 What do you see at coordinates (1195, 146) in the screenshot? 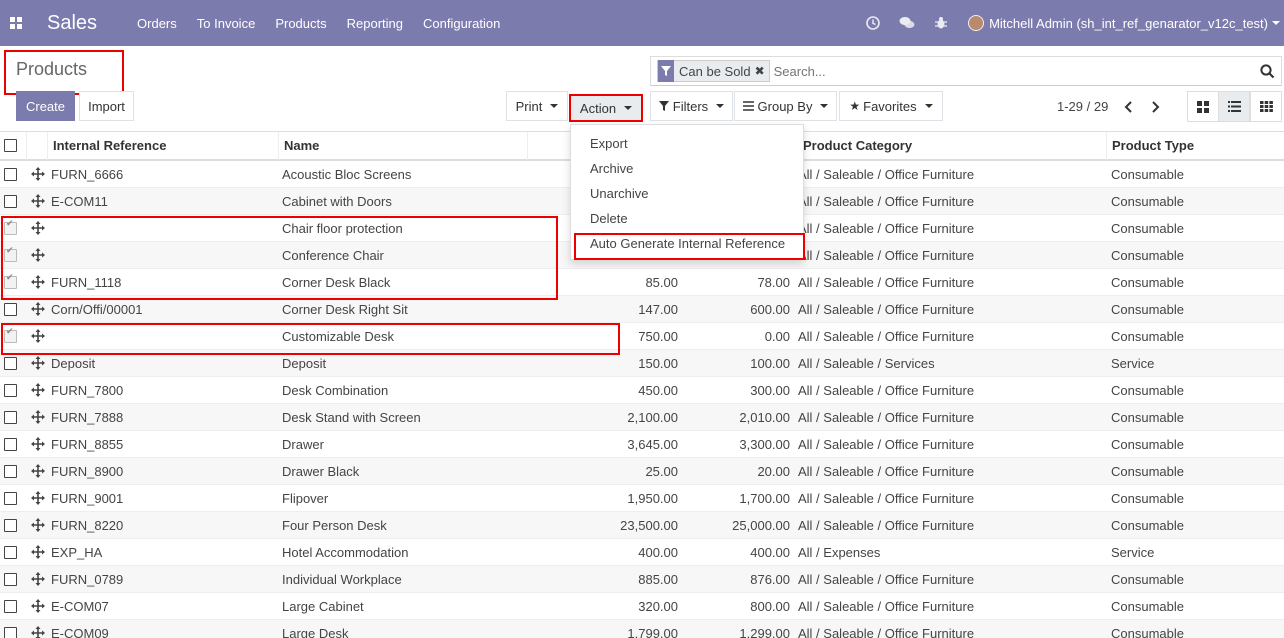
I see `column-product-type: Product Type` at bounding box center [1195, 146].